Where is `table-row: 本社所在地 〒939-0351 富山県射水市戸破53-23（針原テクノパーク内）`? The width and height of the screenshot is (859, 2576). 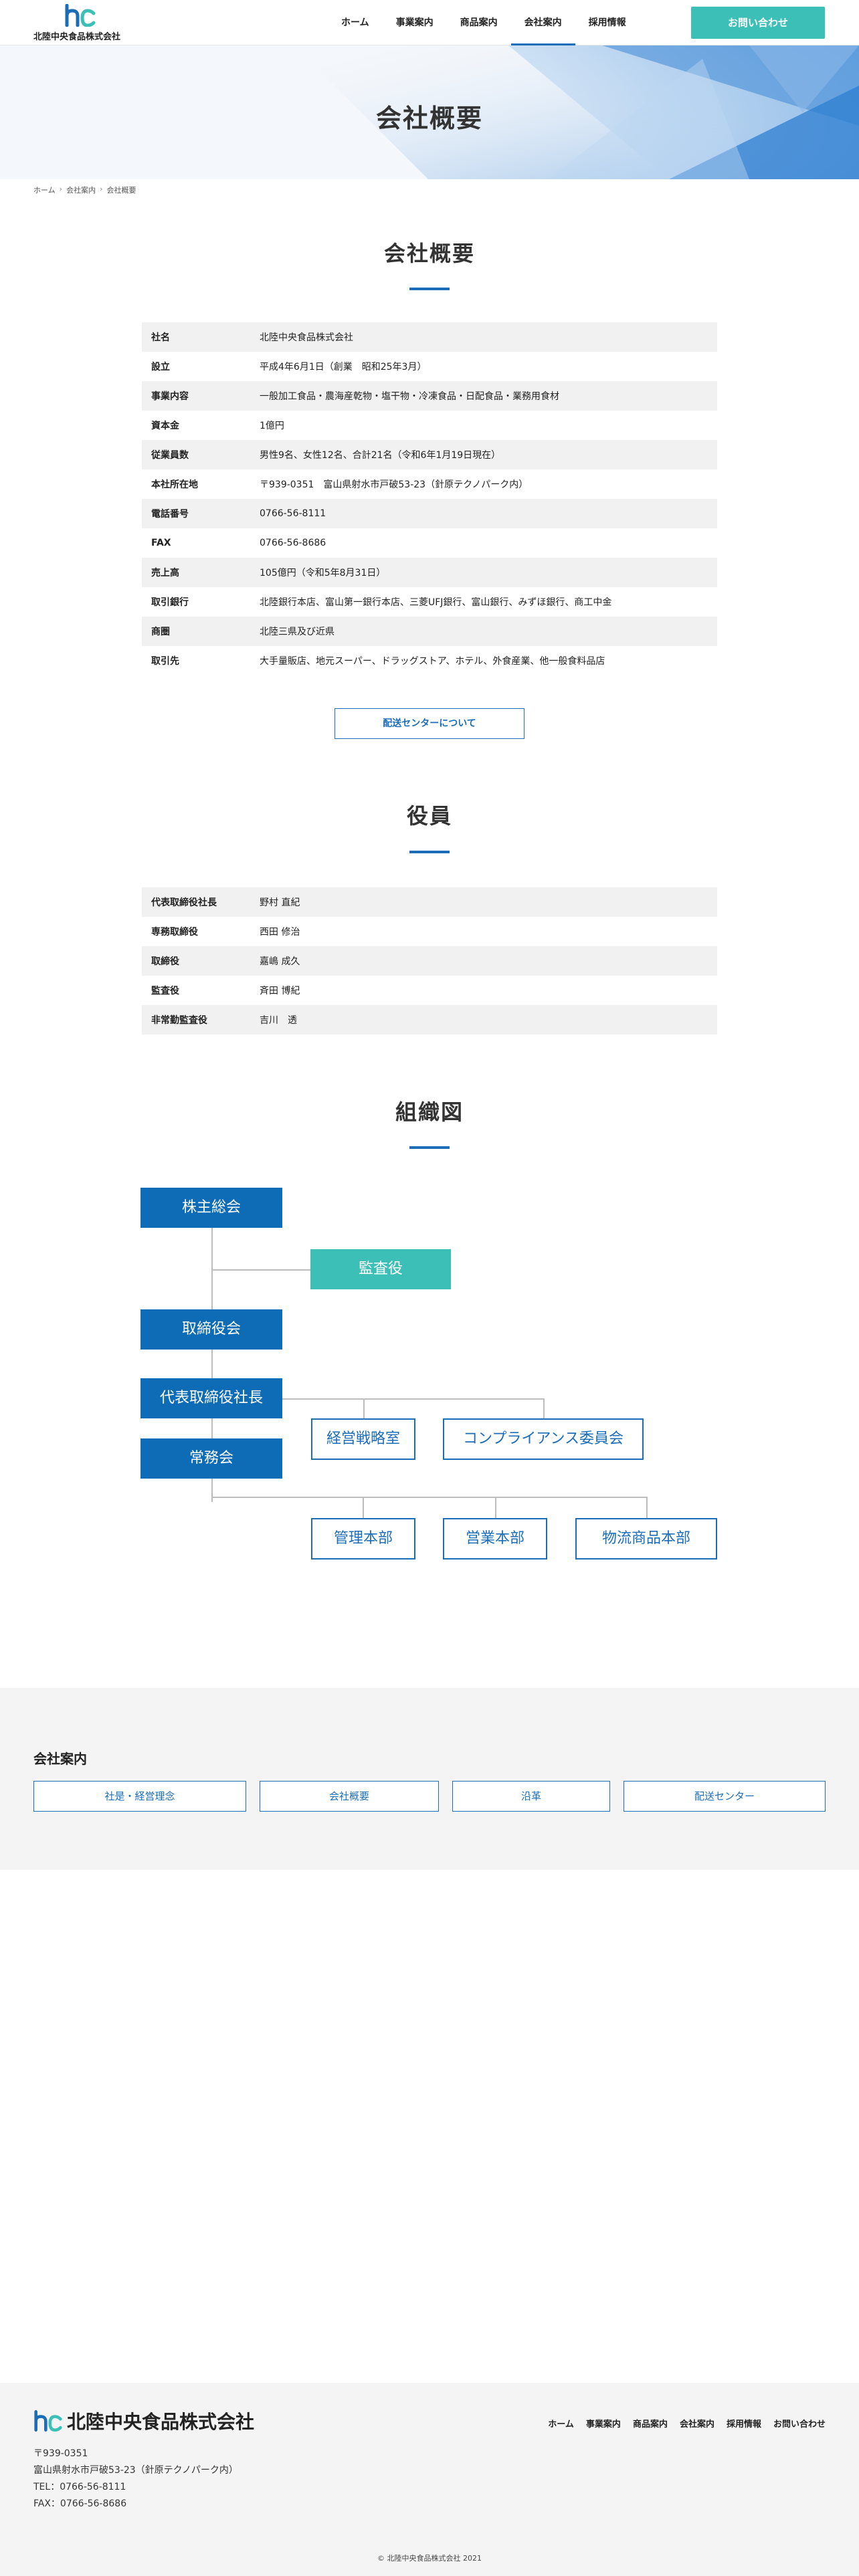 table-row: 本社所在地 〒939-0351 富山県射水市戸破53-23（針原テクノパーク内） is located at coordinates (429, 484).